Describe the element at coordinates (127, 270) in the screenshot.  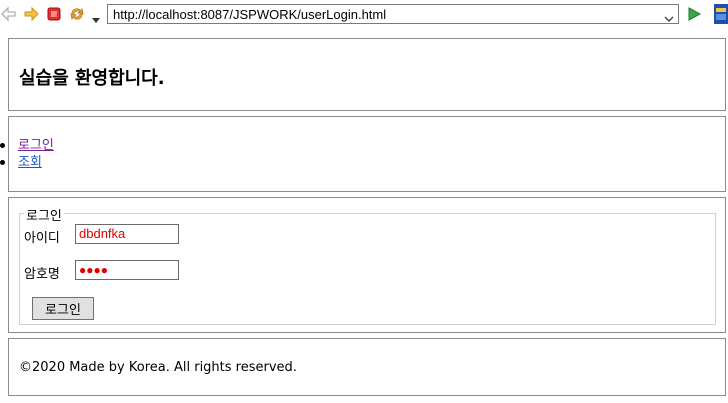
I see `password-input: ●●●●` at that location.